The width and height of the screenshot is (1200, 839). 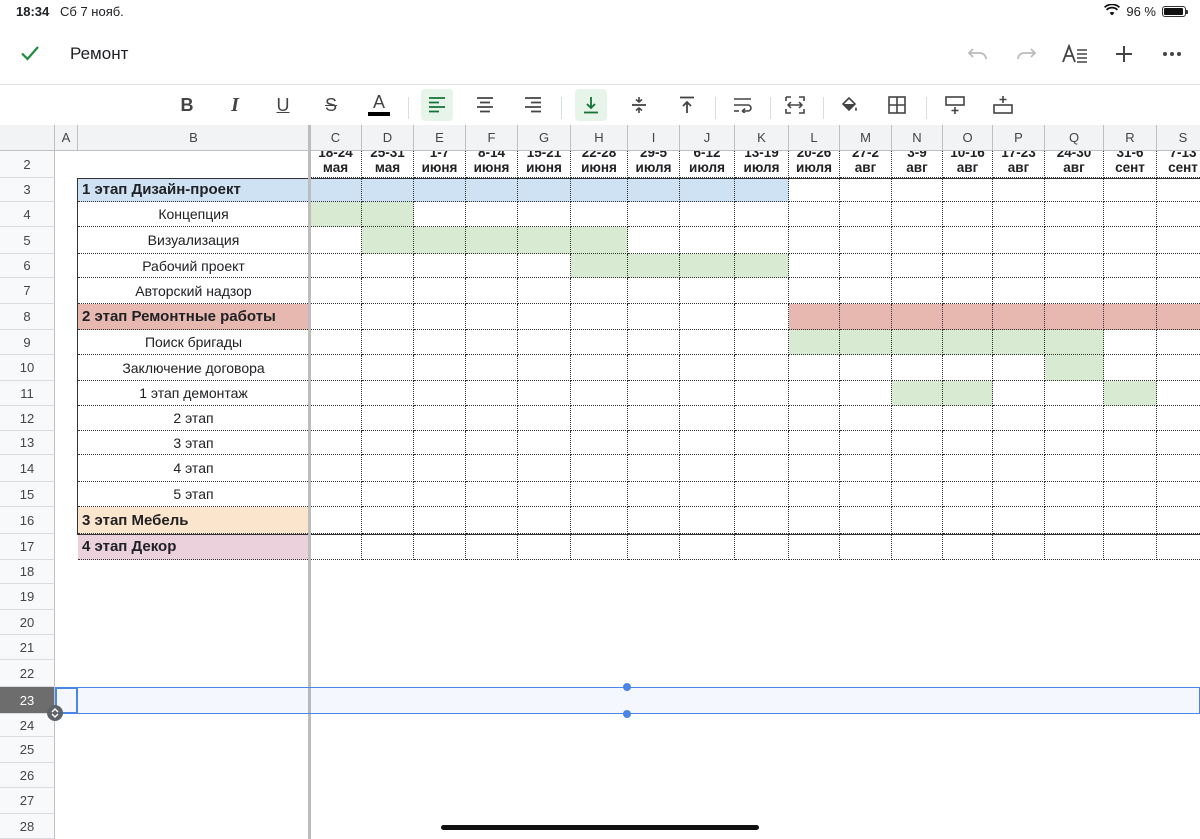 I want to click on row-header-20: 20, so click(x=27, y=622).